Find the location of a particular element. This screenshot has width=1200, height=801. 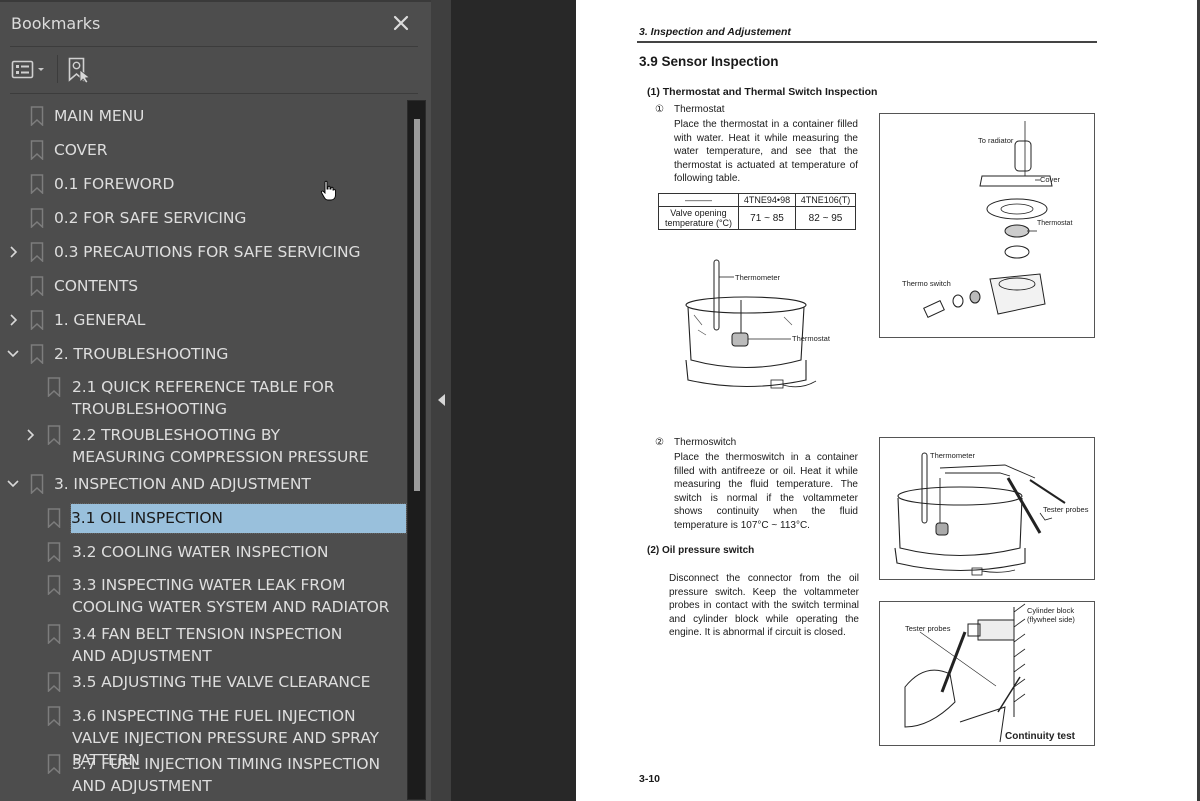

step-title: Thermostat is located at coordinates (699, 109).